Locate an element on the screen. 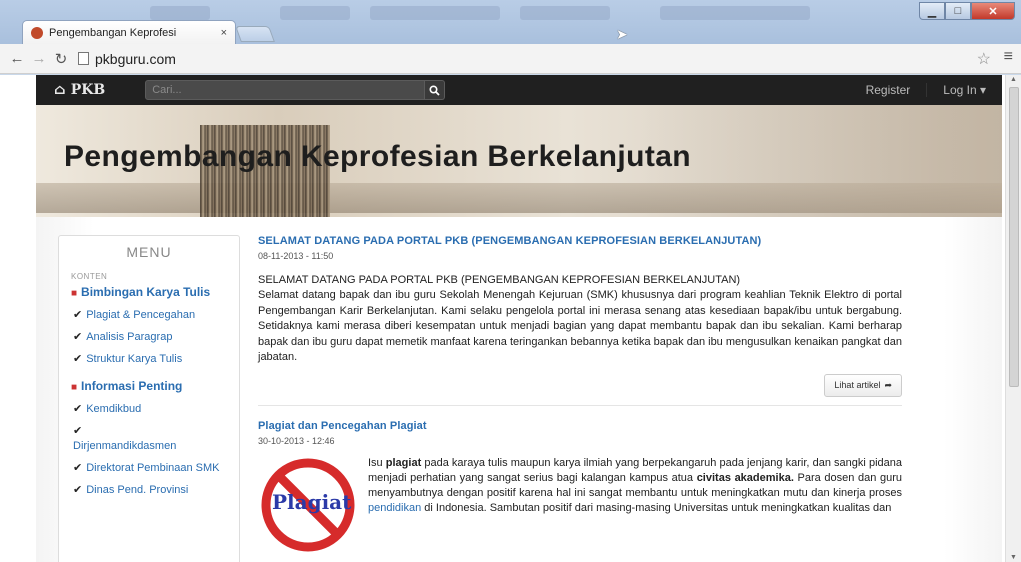  tab-close-icon: × is located at coordinates (224, 33).